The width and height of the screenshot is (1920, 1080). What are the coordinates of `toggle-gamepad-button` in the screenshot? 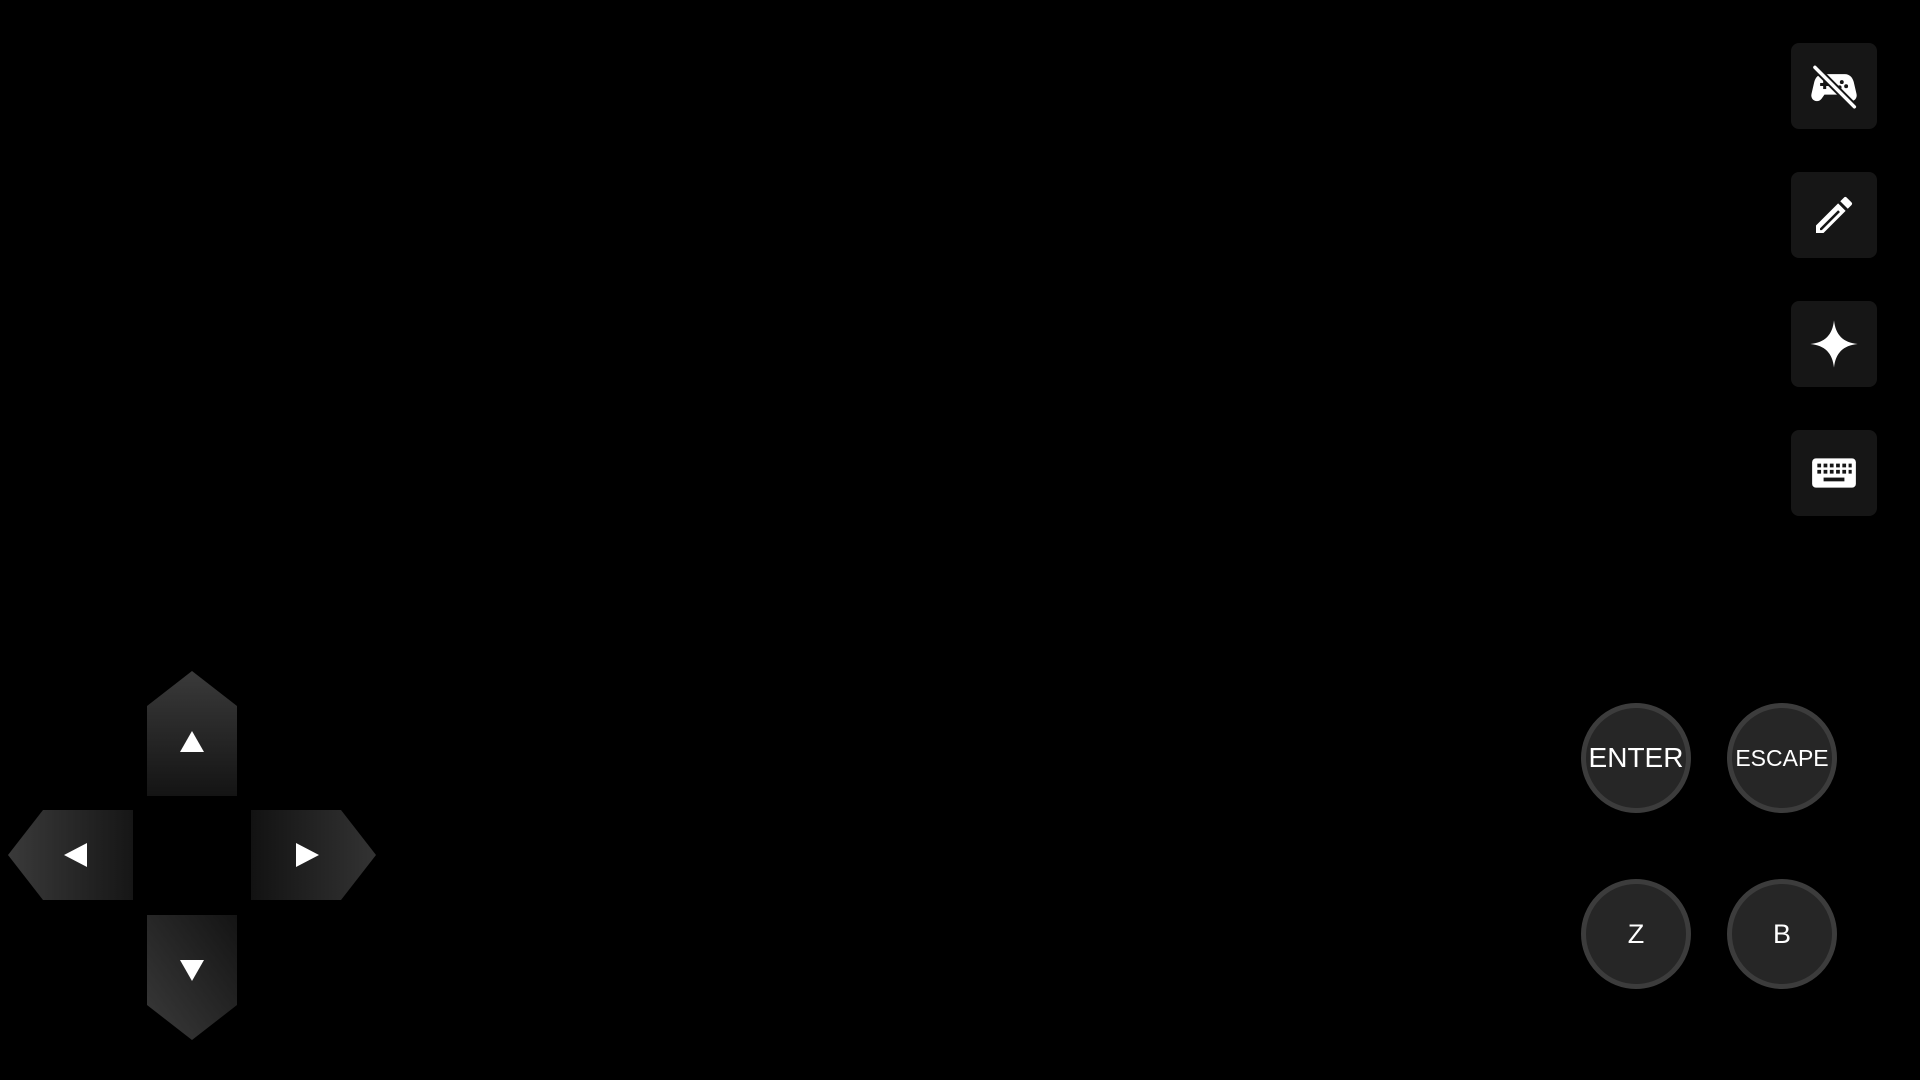 It's located at (1834, 86).